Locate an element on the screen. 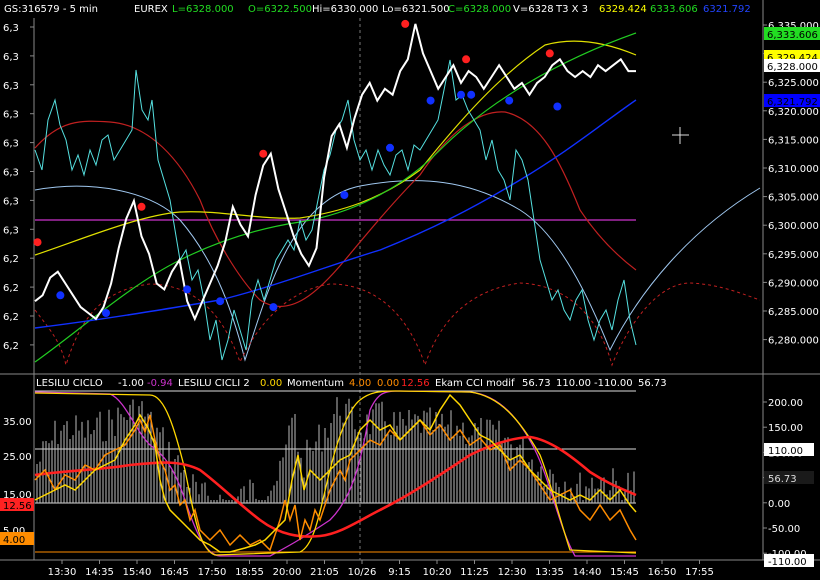  time-tick-label: 13:30 is located at coordinates (62, 572).